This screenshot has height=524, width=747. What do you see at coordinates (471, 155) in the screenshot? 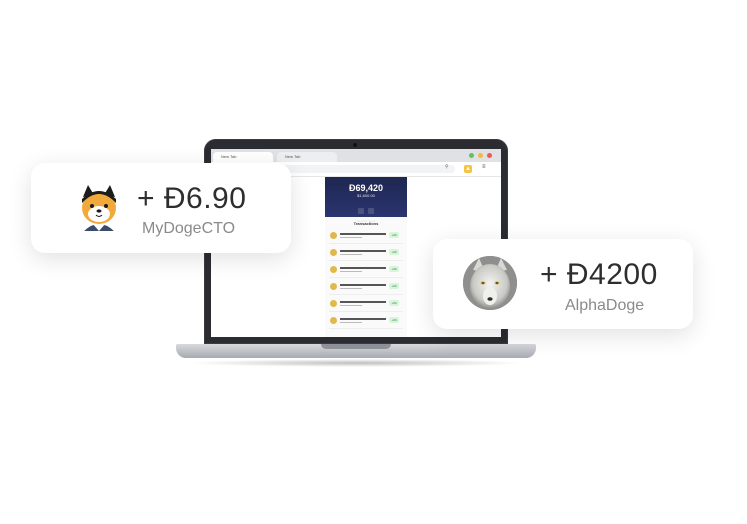
I see `window-minimize-dot` at bounding box center [471, 155].